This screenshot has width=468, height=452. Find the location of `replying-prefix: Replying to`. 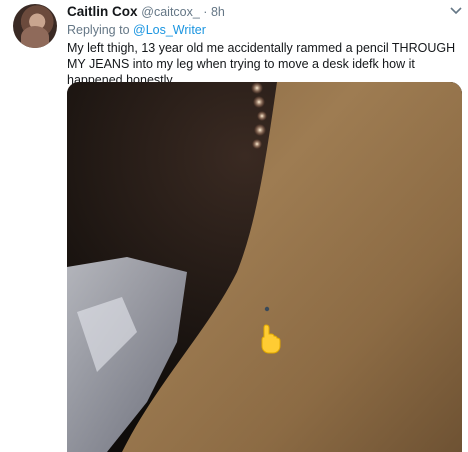

replying-prefix: Replying to is located at coordinates (100, 30).